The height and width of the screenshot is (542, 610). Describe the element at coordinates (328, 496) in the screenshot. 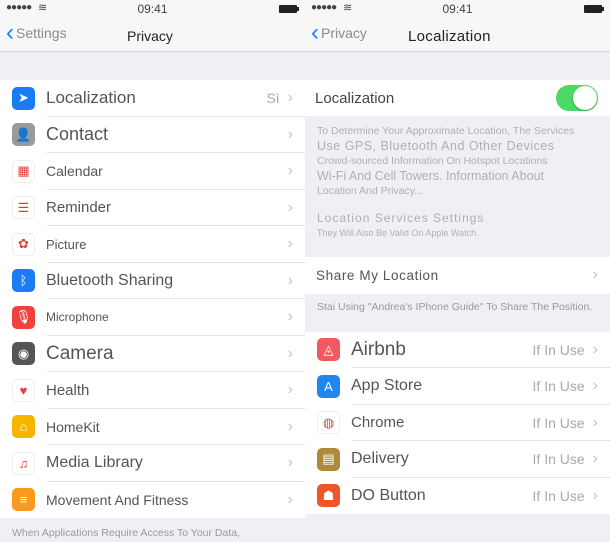

I see `do-button-icon: ☗` at that location.